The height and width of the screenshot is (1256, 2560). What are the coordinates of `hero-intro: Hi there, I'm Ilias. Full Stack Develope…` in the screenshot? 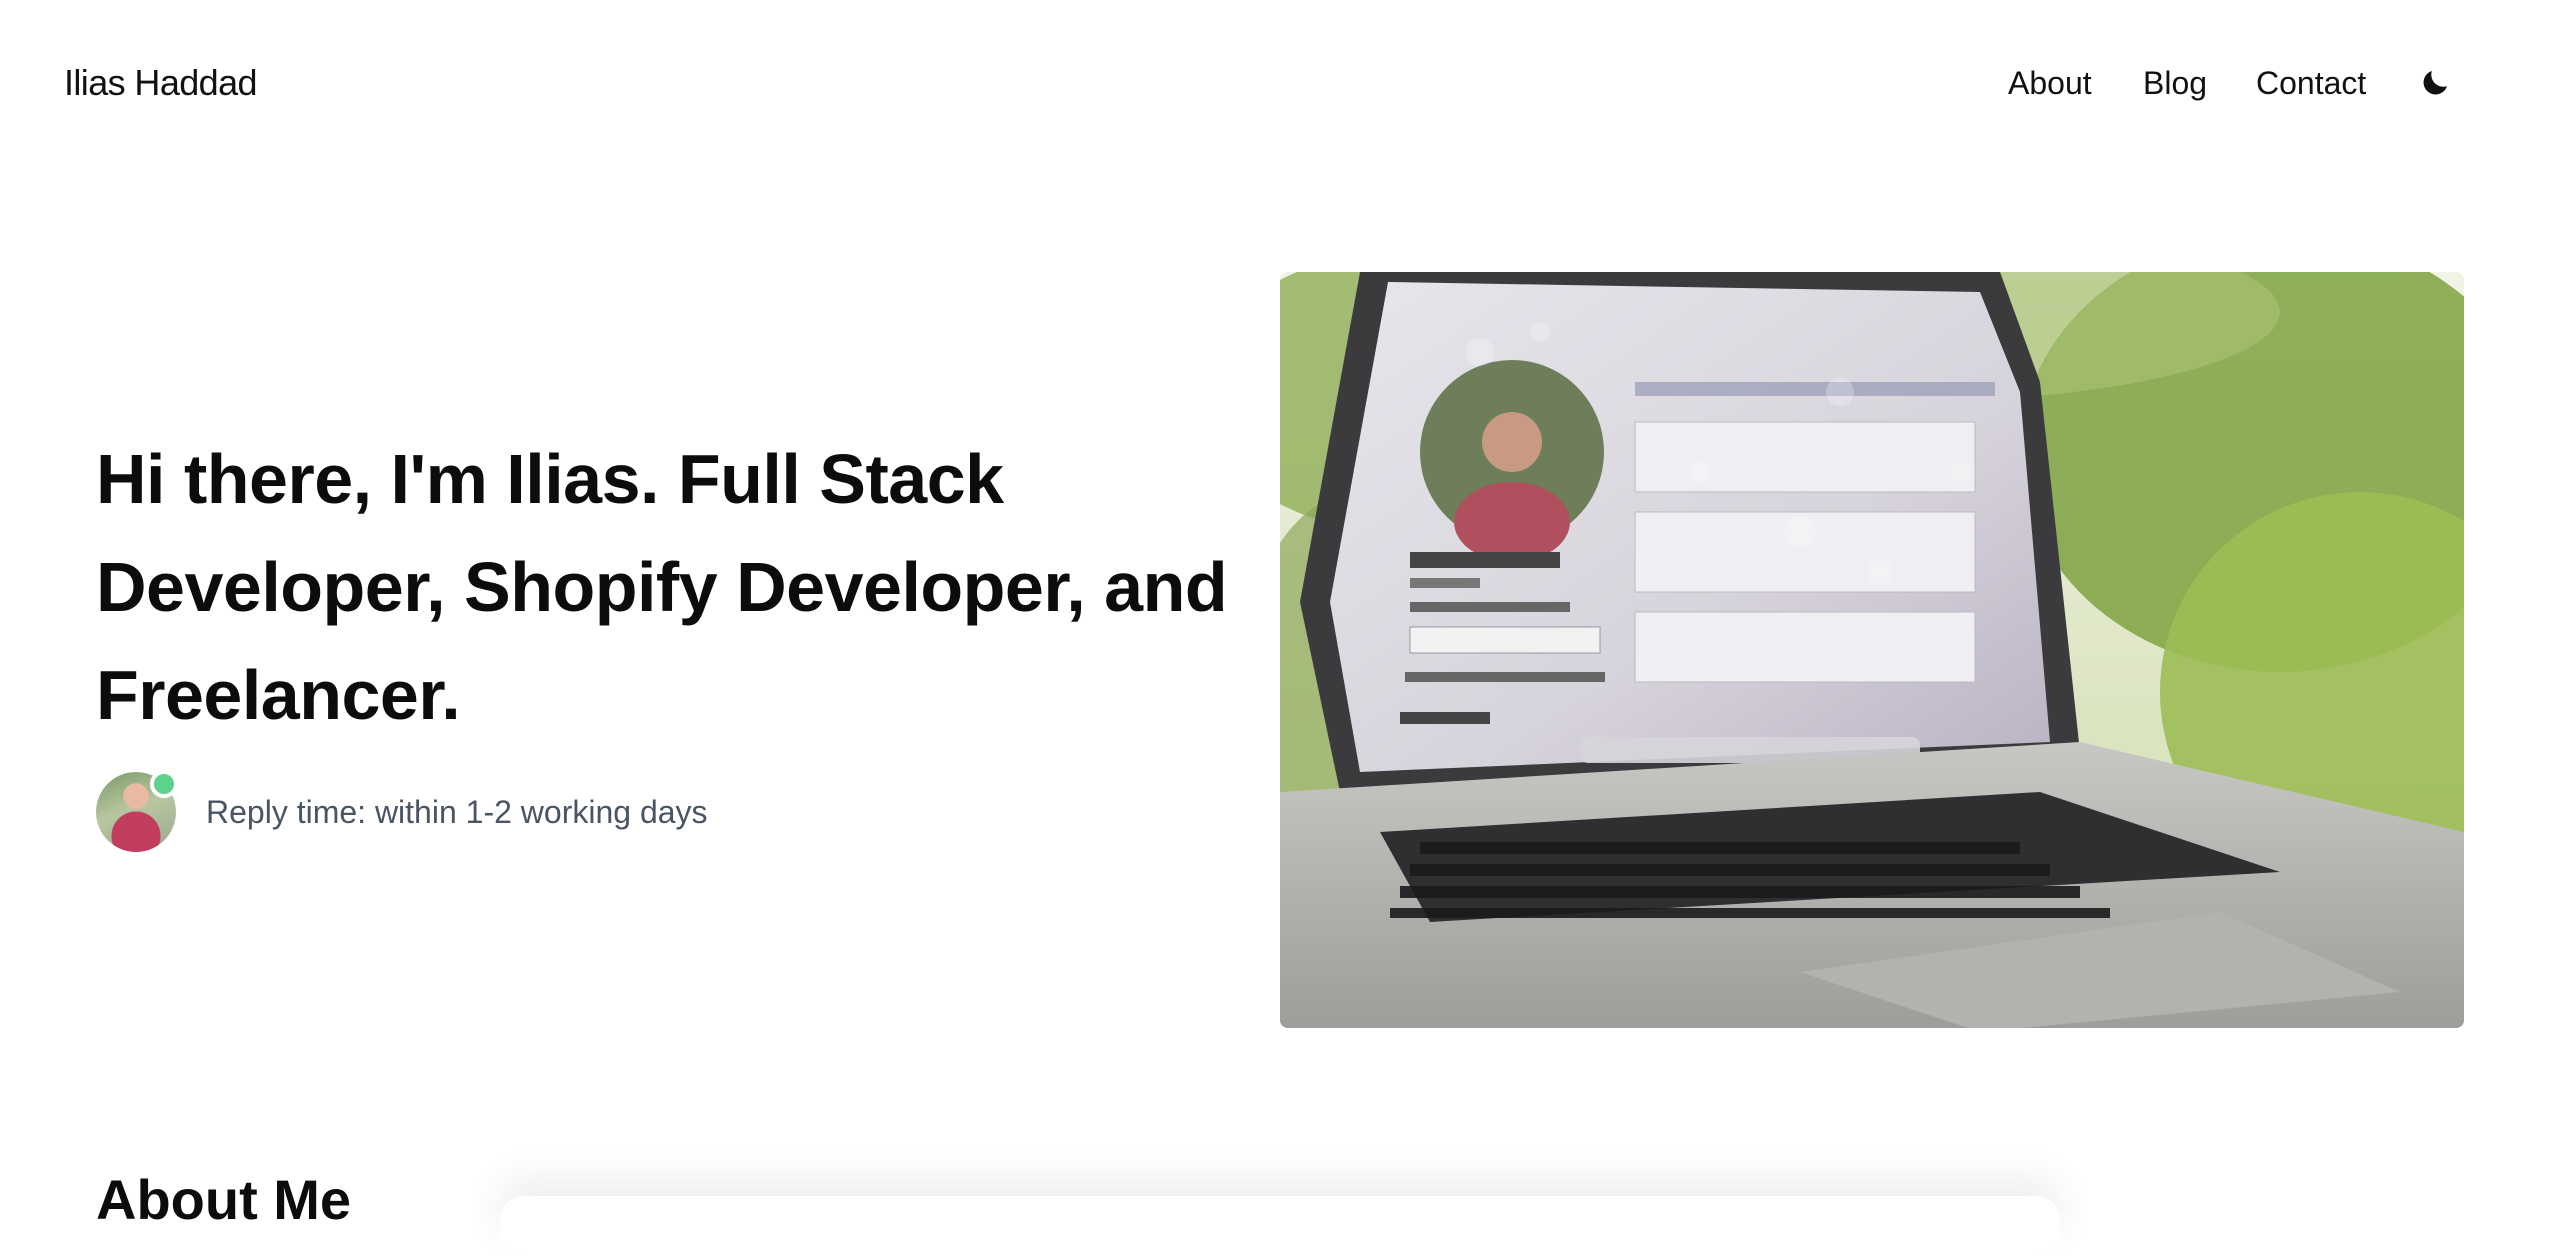 It's located at (676, 587).